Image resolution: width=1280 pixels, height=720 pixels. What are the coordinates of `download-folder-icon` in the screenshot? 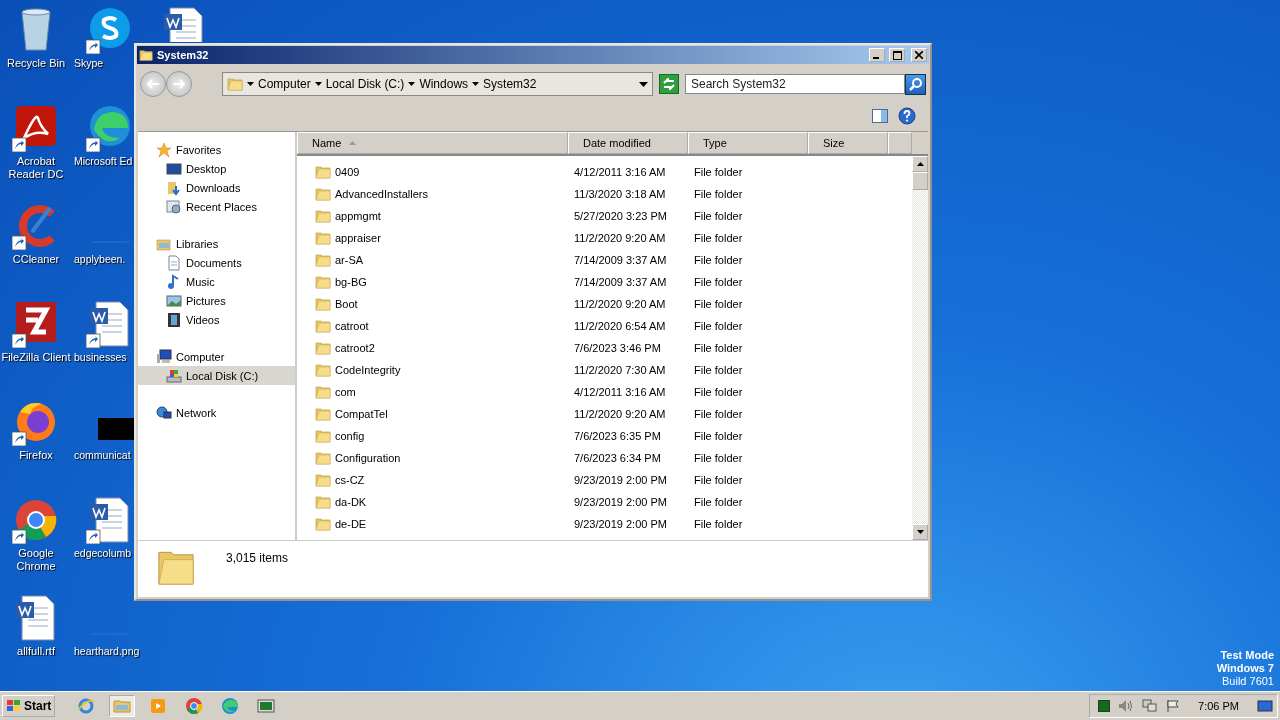 It's located at (174, 187).